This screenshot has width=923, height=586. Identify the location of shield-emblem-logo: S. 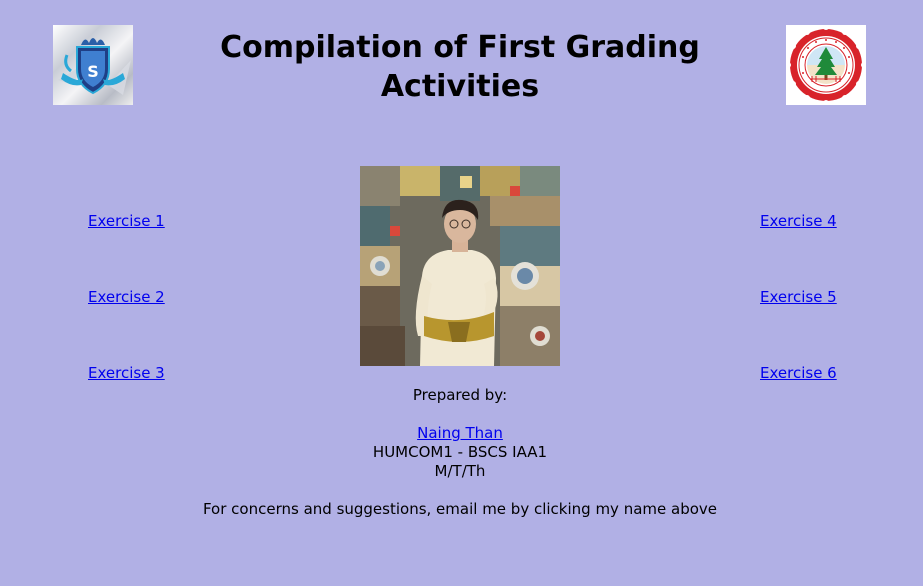
(93, 65).